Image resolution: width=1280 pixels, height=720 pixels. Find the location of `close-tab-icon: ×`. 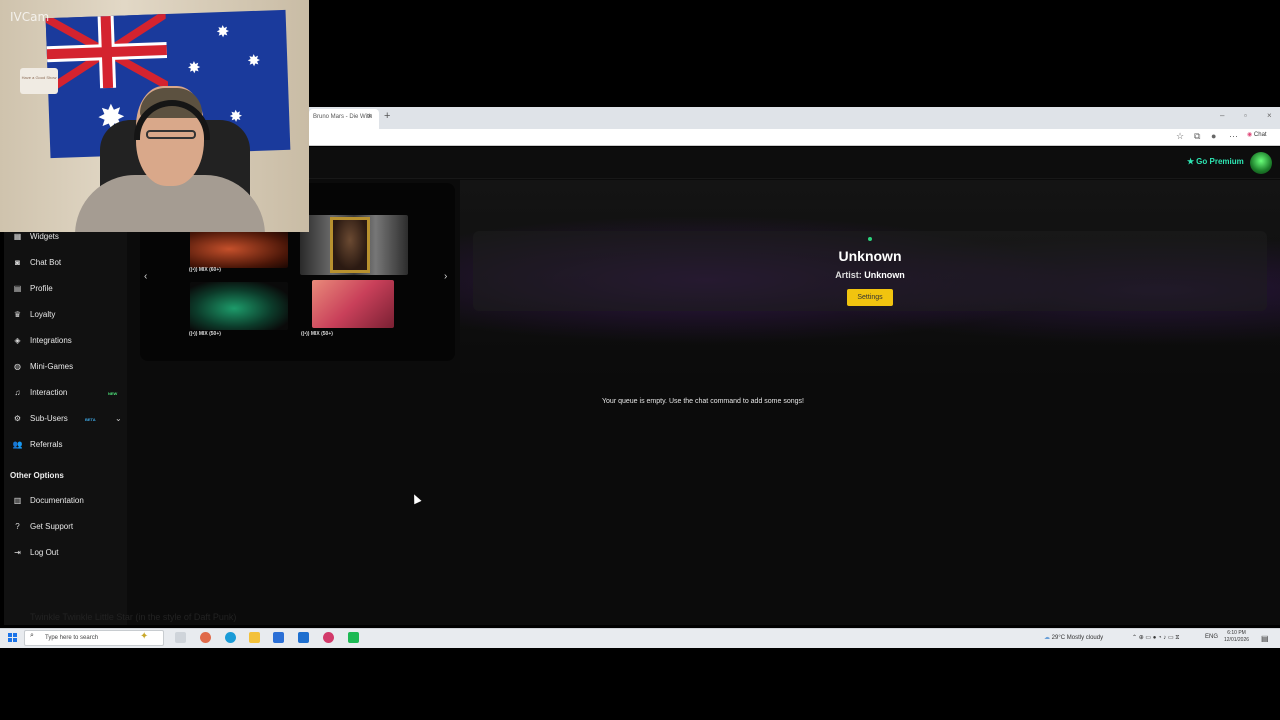

close-tab-icon: × is located at coordinates (369, 116).